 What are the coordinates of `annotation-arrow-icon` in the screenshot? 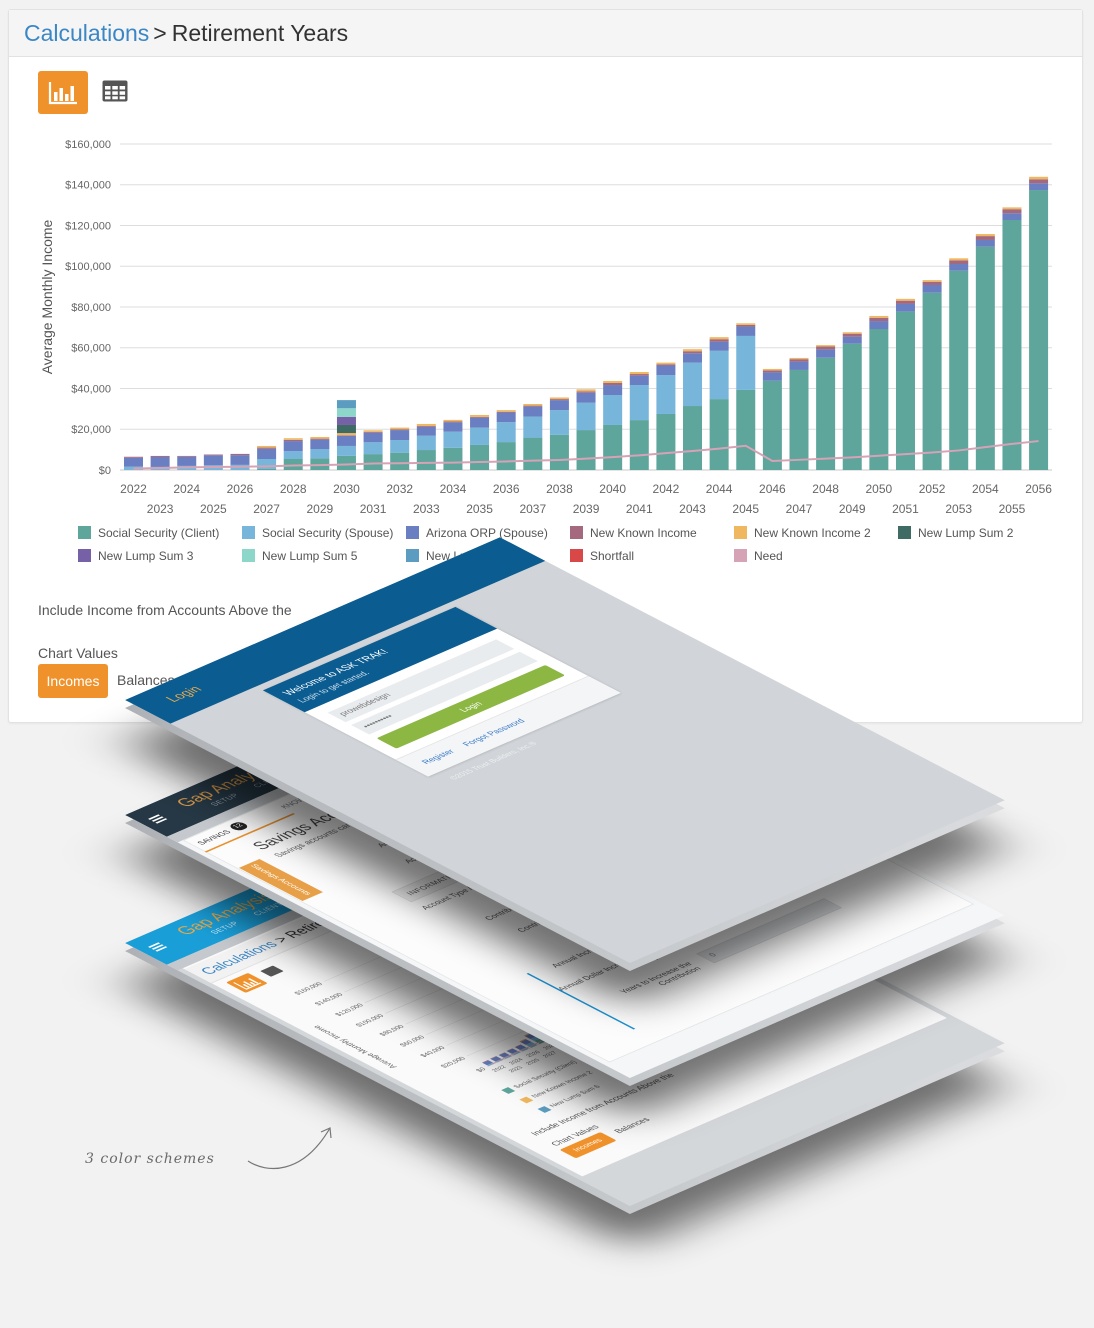 It's located at (289, 1148).